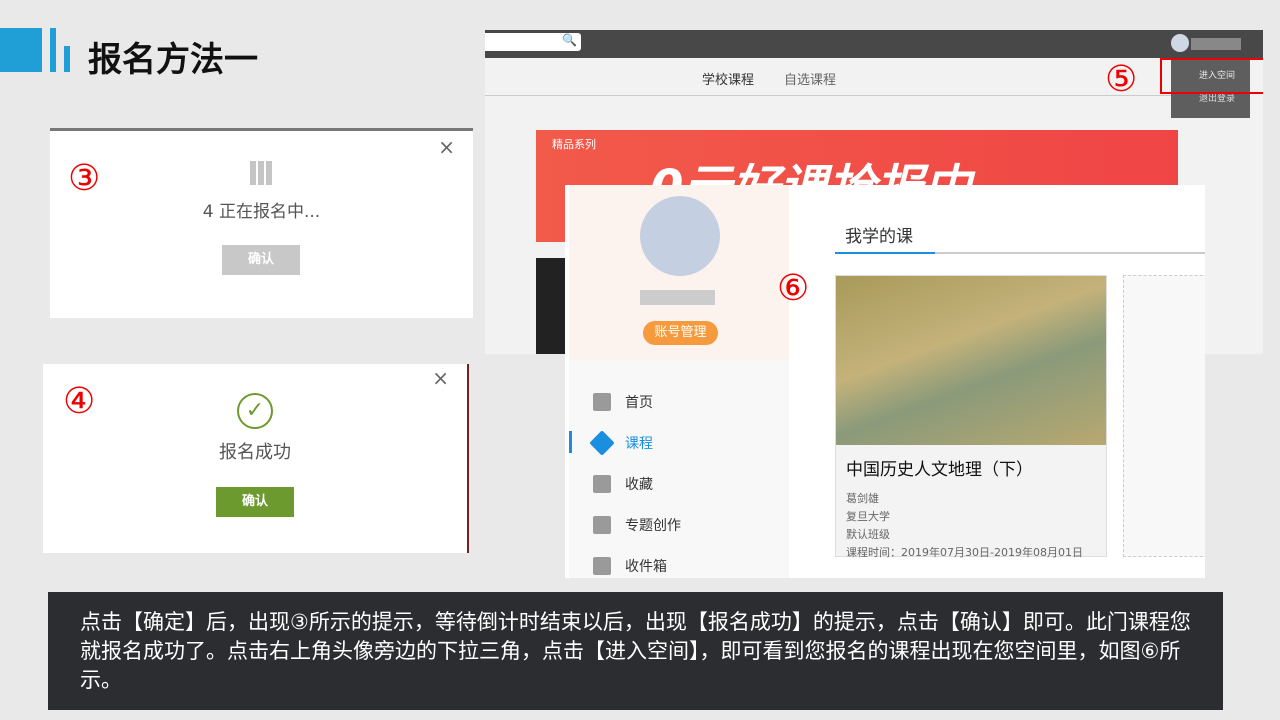 This screenshot has height=720, width=1280. I want to click on nav-favorites: 收藏, so click(623, 484).